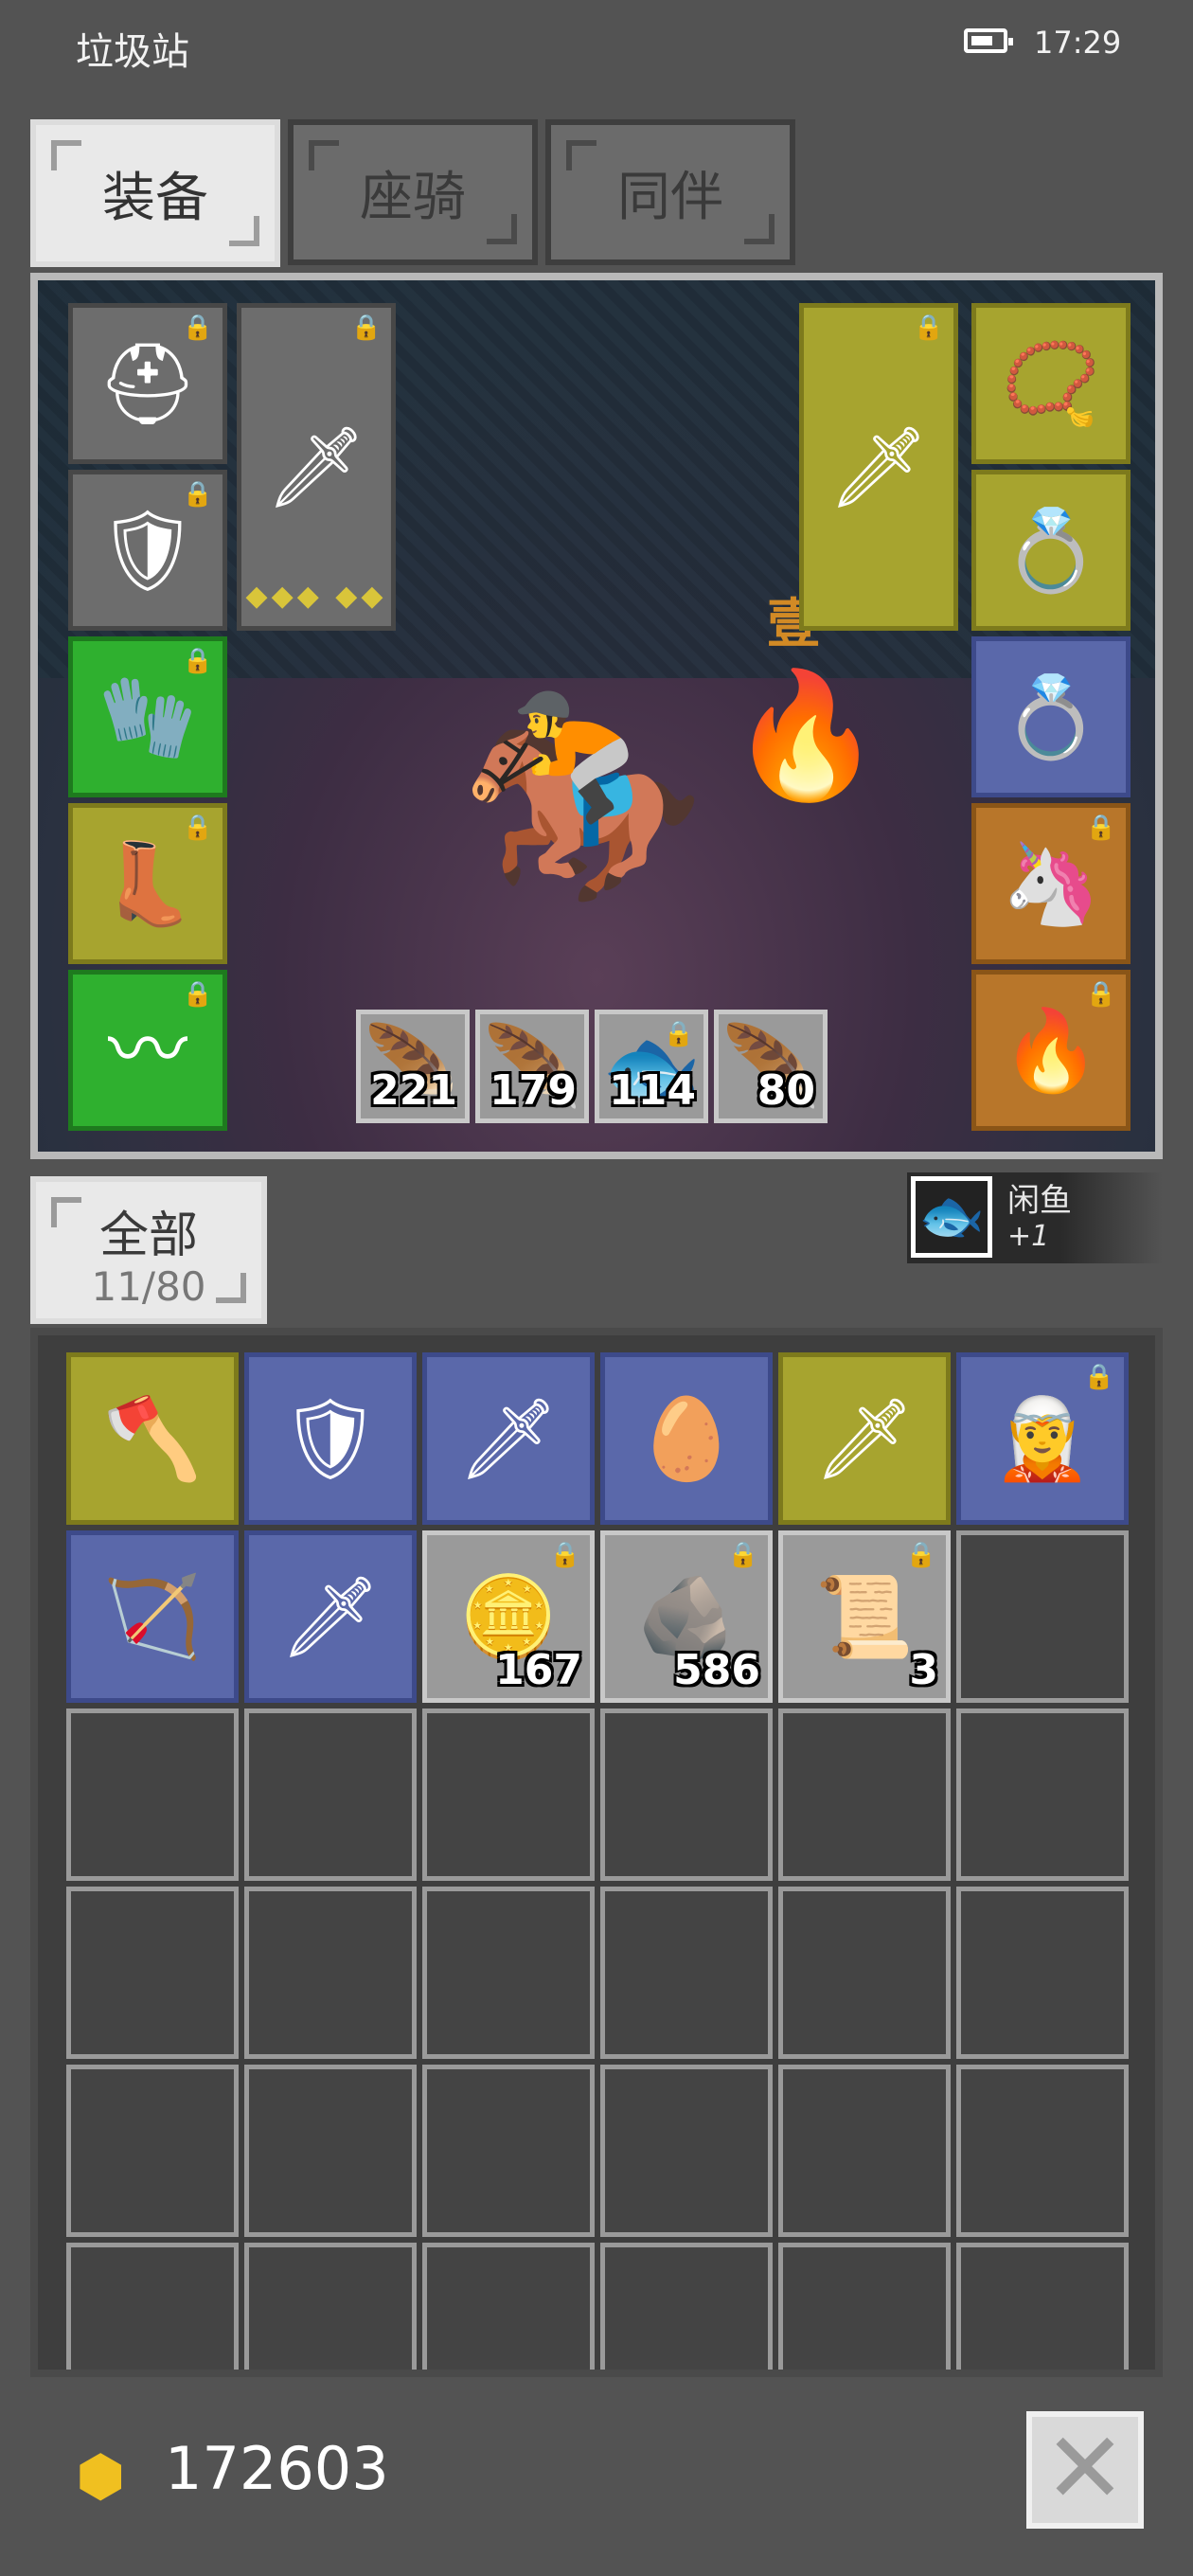 The height and width of the screenshot is (2576, 1193). I want to click on item-slot: 🗡 🔒 ◆◆◆ ◆◆, so click(316, 467).